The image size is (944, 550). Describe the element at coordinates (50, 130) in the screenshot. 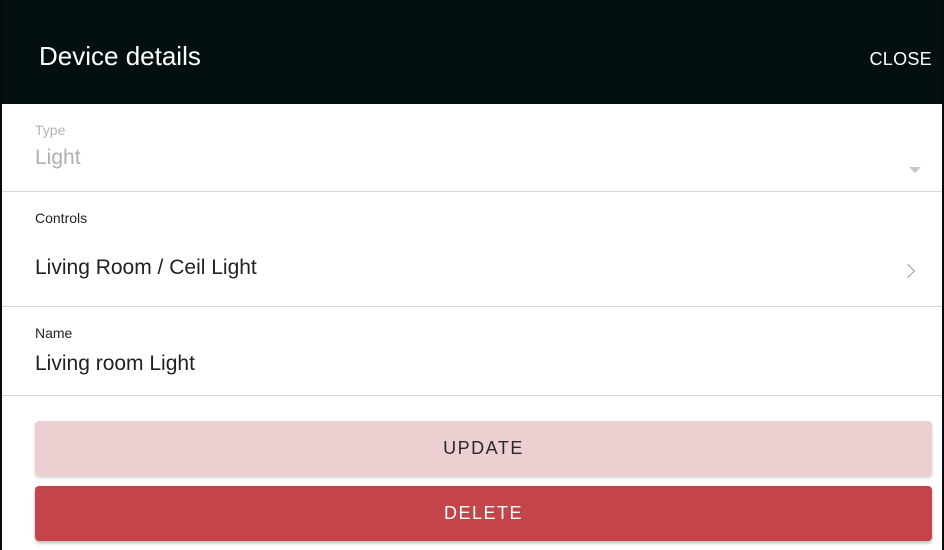

I see `type-label: Type` at that location.